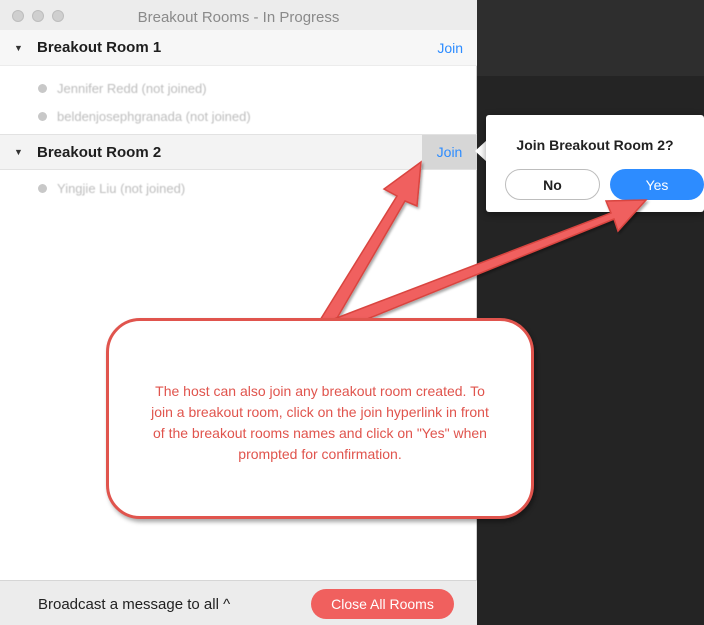  I want to click on join-room-1-link: Join, so click(450, 48).